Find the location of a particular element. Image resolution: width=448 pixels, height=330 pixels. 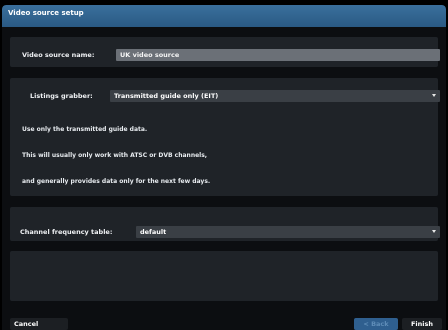

source-name-input: UK video source is located at coordinates (278, 55).